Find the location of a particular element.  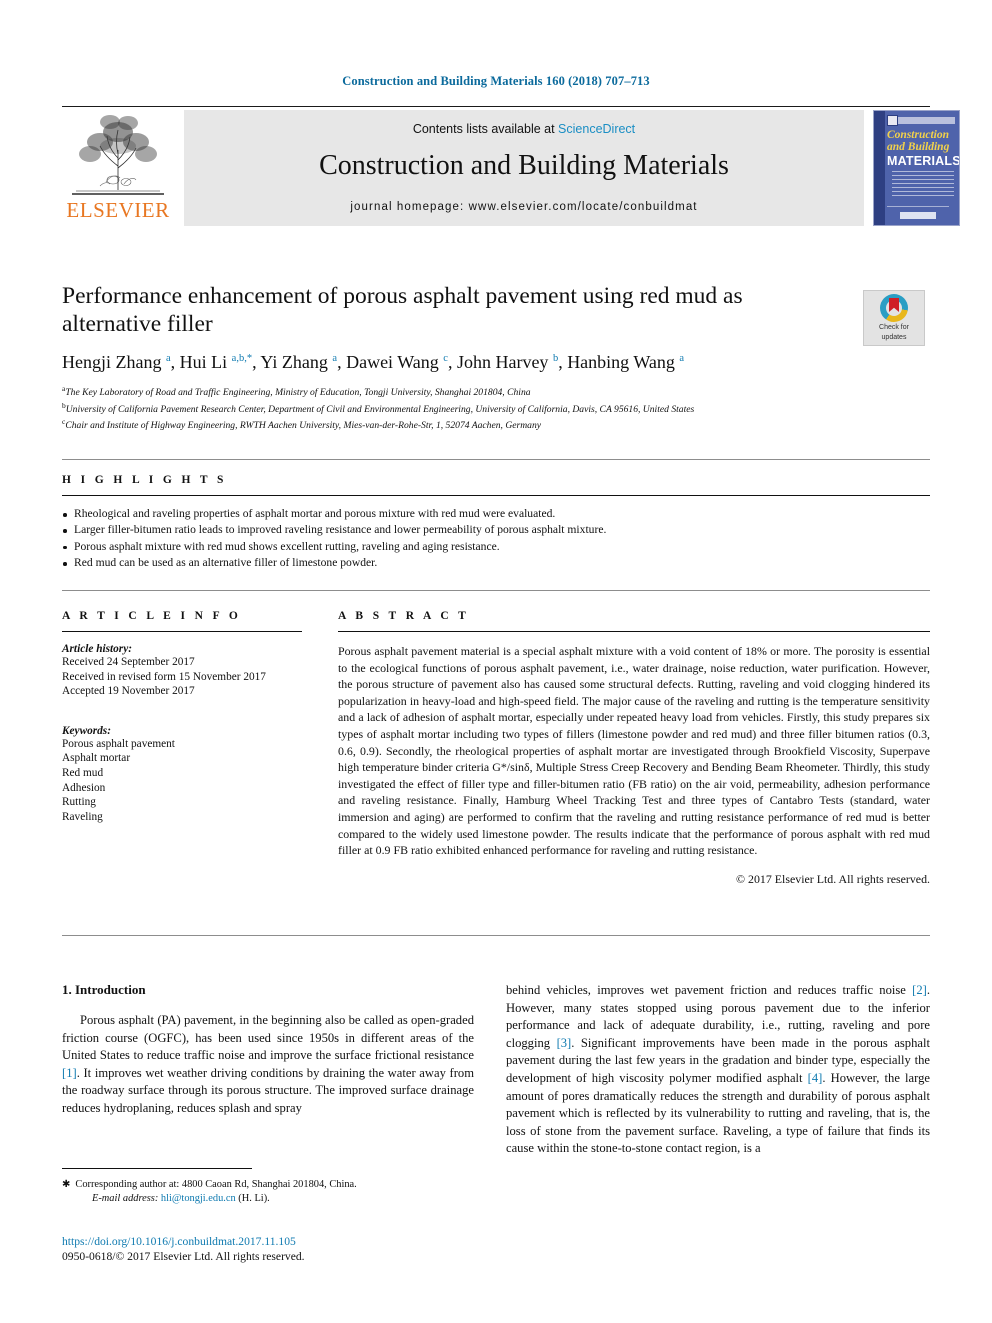

article-info-rule is located at coordinates (182, 631).